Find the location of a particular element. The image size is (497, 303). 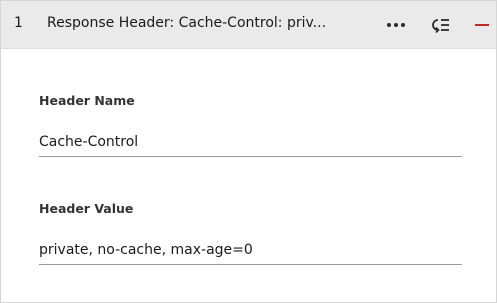

minus-icon is located at coordinates (482, 25).